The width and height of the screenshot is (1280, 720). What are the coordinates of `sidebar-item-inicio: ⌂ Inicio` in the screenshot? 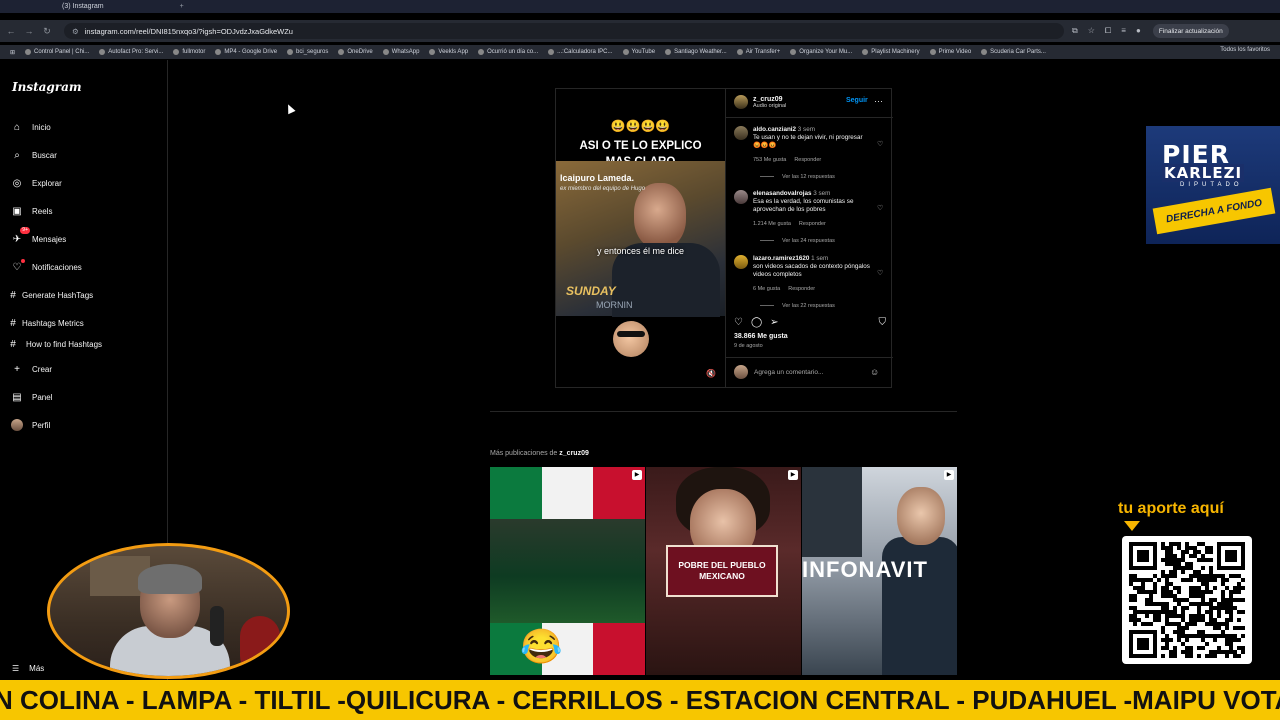 It's located at (30, 127).